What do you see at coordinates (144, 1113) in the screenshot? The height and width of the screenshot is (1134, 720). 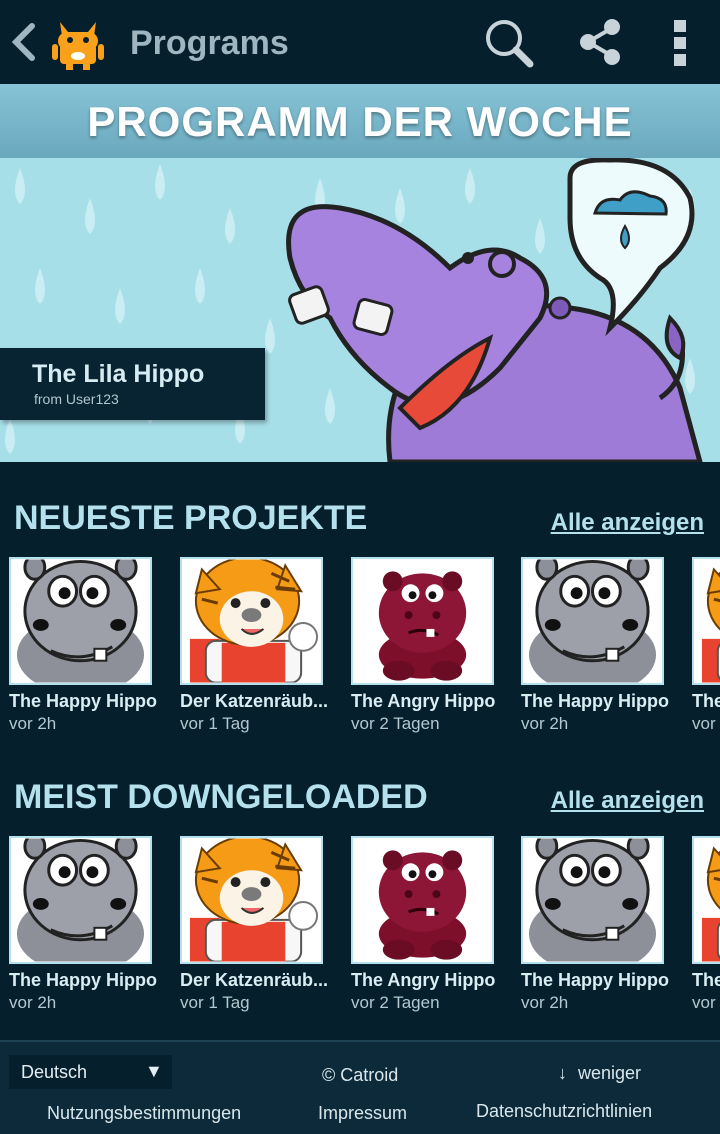 I see `terms-link: Nutzungsbestimmungen` at bounding box center [144, 1113].